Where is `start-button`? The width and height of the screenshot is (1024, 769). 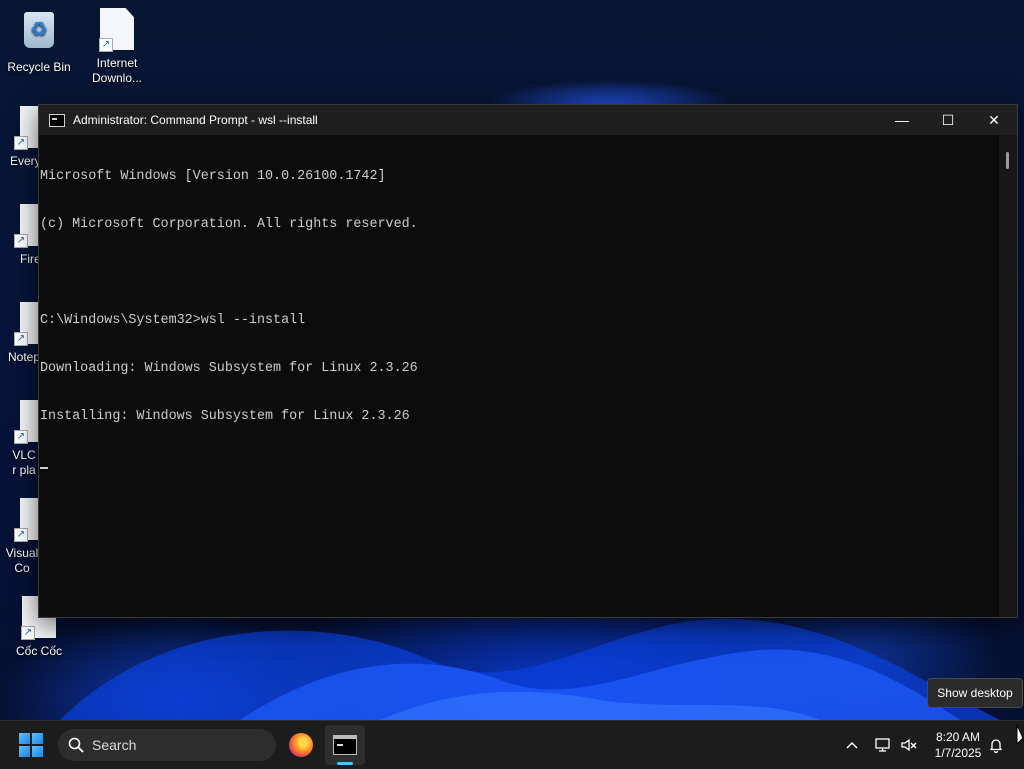
start-button is located at coordinates (31, 745).